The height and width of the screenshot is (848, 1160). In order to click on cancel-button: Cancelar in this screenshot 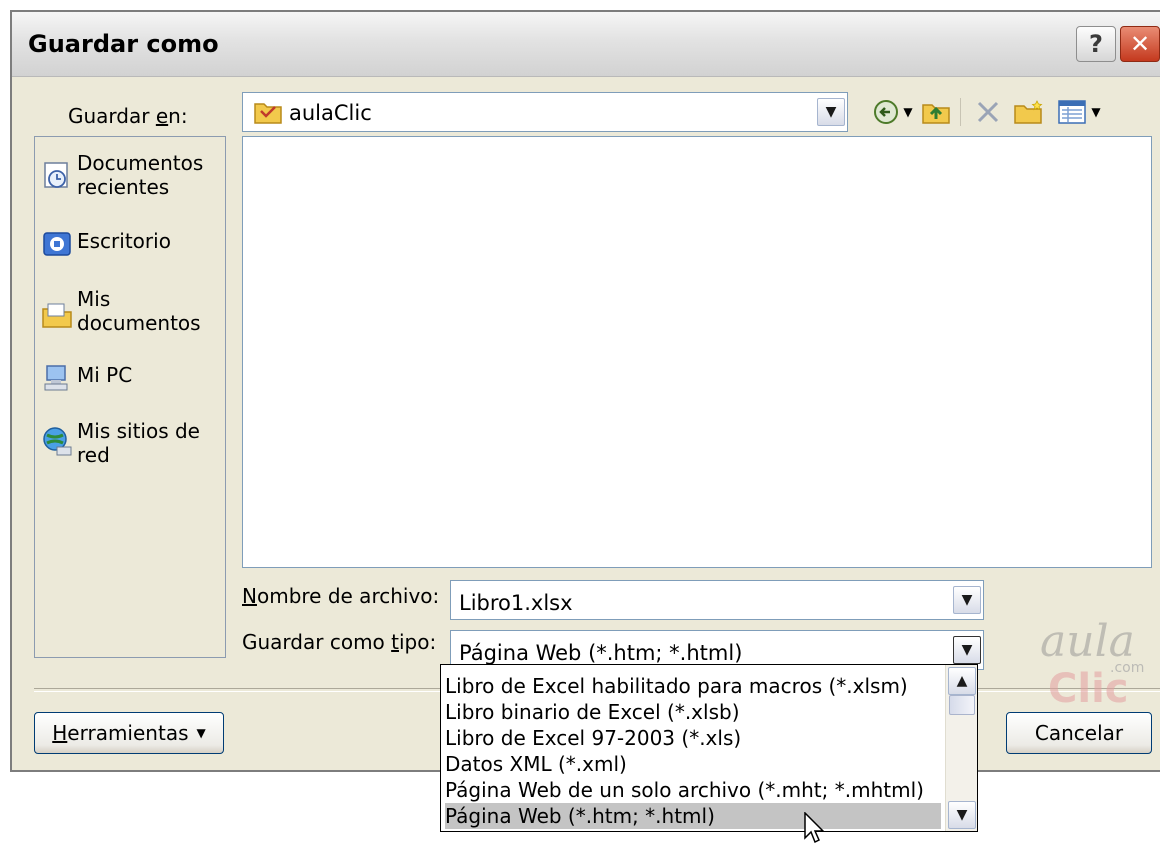, I will do `click(1079, 733)`.